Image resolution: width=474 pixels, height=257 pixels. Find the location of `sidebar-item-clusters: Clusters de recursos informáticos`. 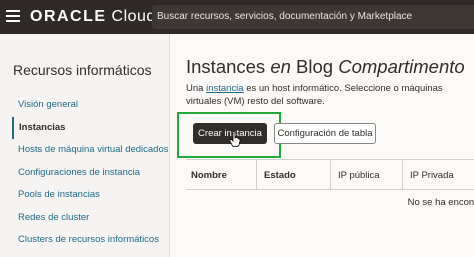

sidebar-item-clusters: Clusters de recursos informáticos is located at coordinates (91, 240).